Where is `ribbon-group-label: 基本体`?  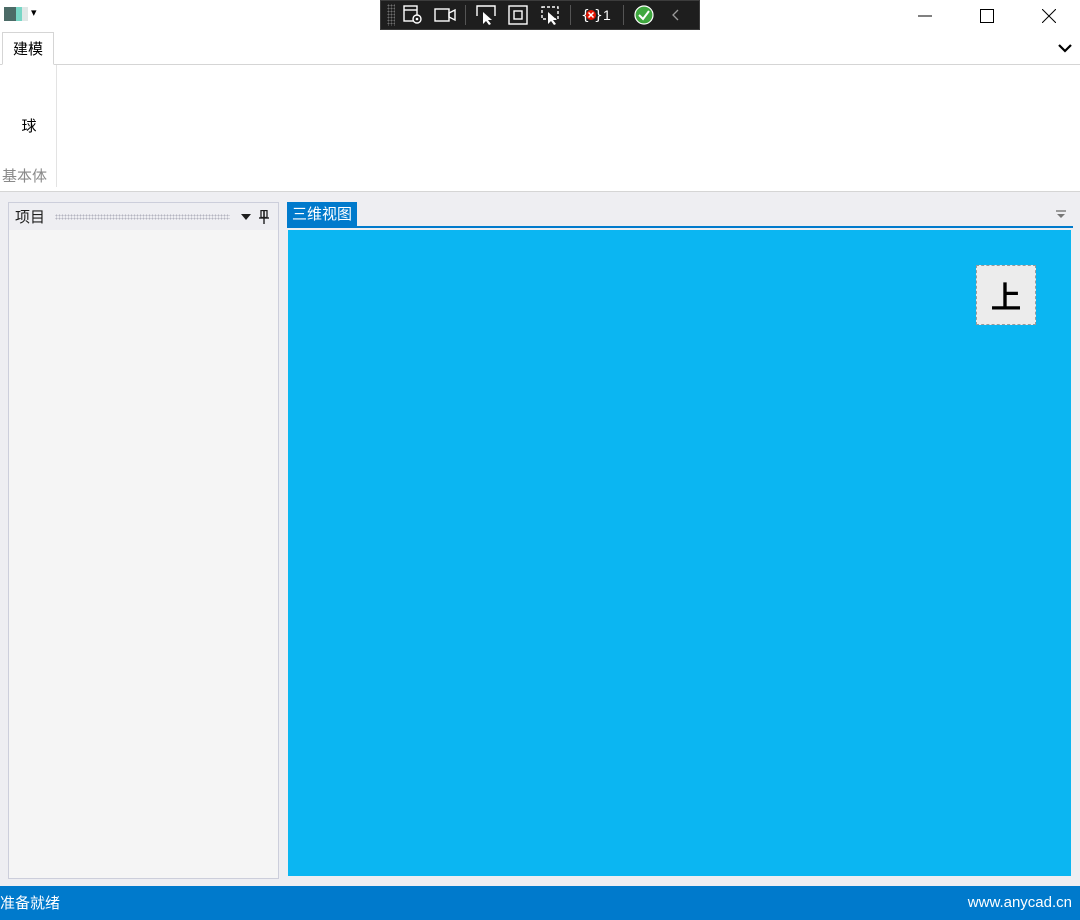 ribbon-group-label: 基本体 is located at coordinates (25, 176).